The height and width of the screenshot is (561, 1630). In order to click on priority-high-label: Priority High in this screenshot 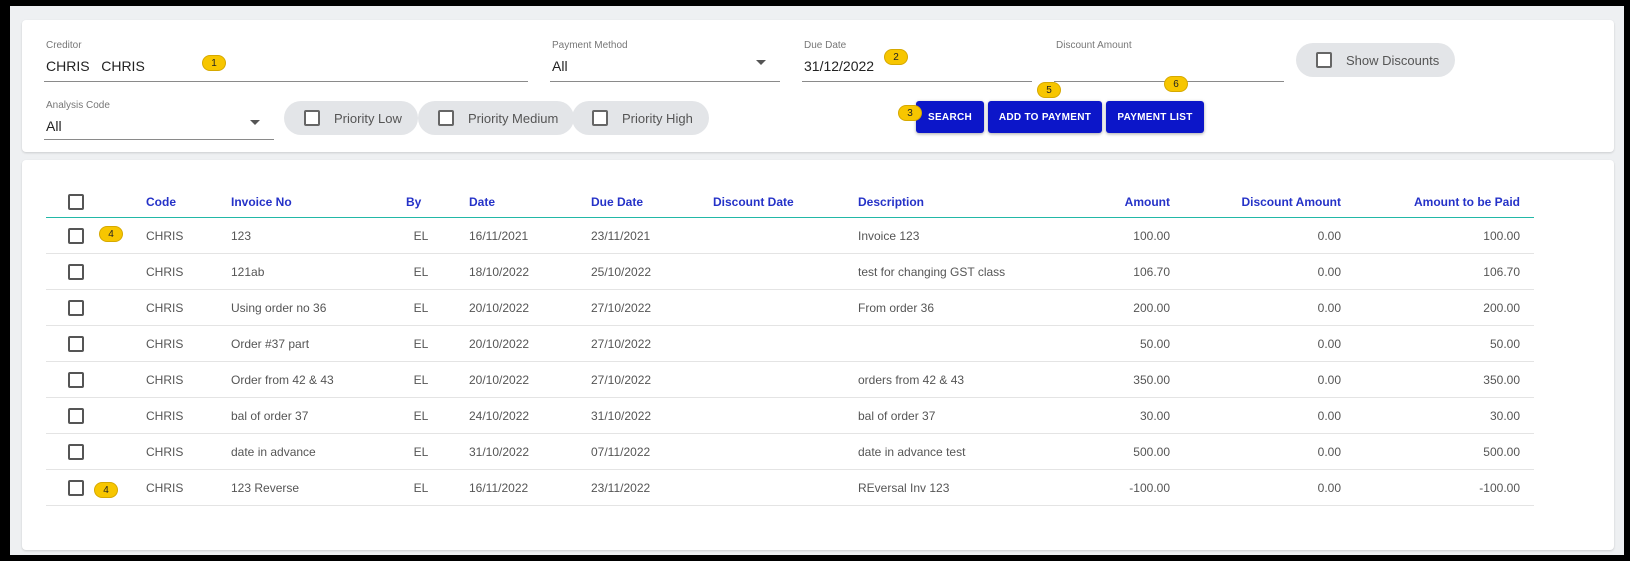, I will do `click(657, 118)`.